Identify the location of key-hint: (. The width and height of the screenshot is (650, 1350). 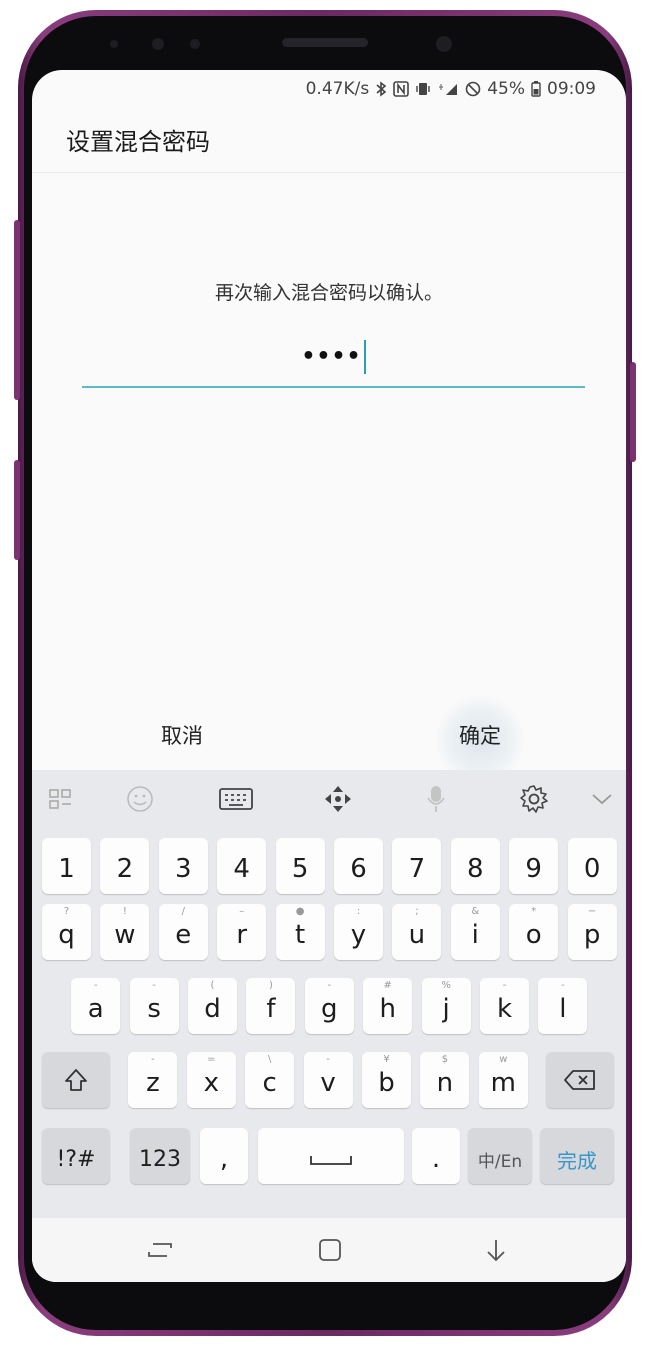
(212, 985).